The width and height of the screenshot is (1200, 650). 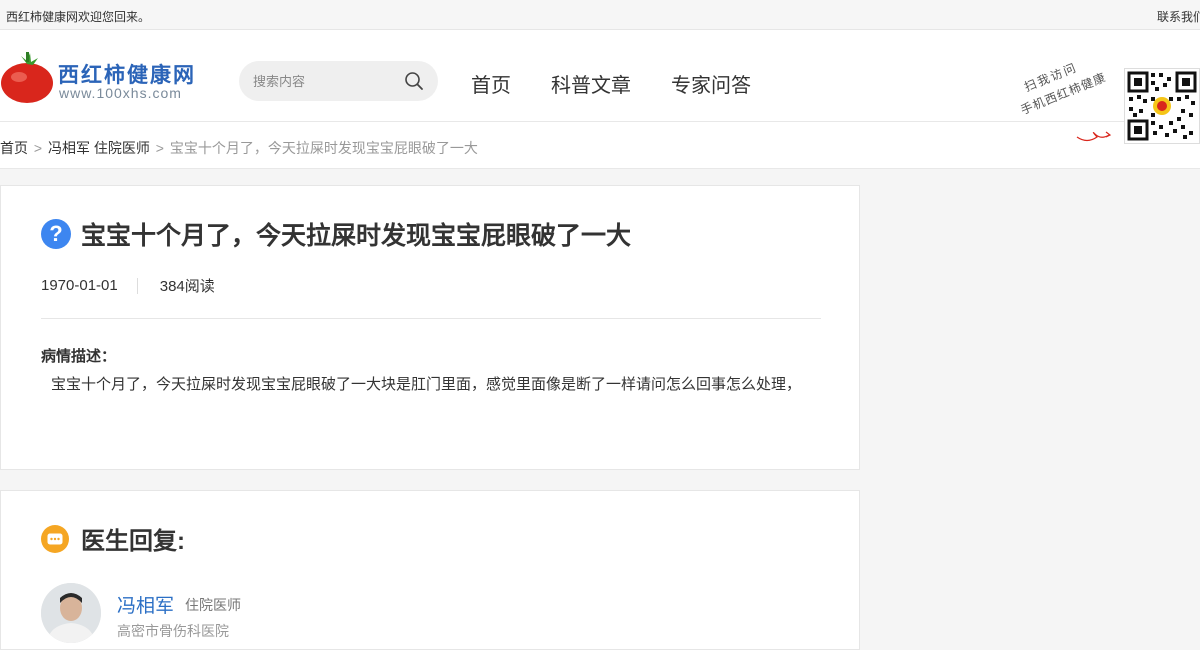 What do you see at coordinates (431, 318) in the screenshot?
I see `divider` at bounding box center [431, 318].